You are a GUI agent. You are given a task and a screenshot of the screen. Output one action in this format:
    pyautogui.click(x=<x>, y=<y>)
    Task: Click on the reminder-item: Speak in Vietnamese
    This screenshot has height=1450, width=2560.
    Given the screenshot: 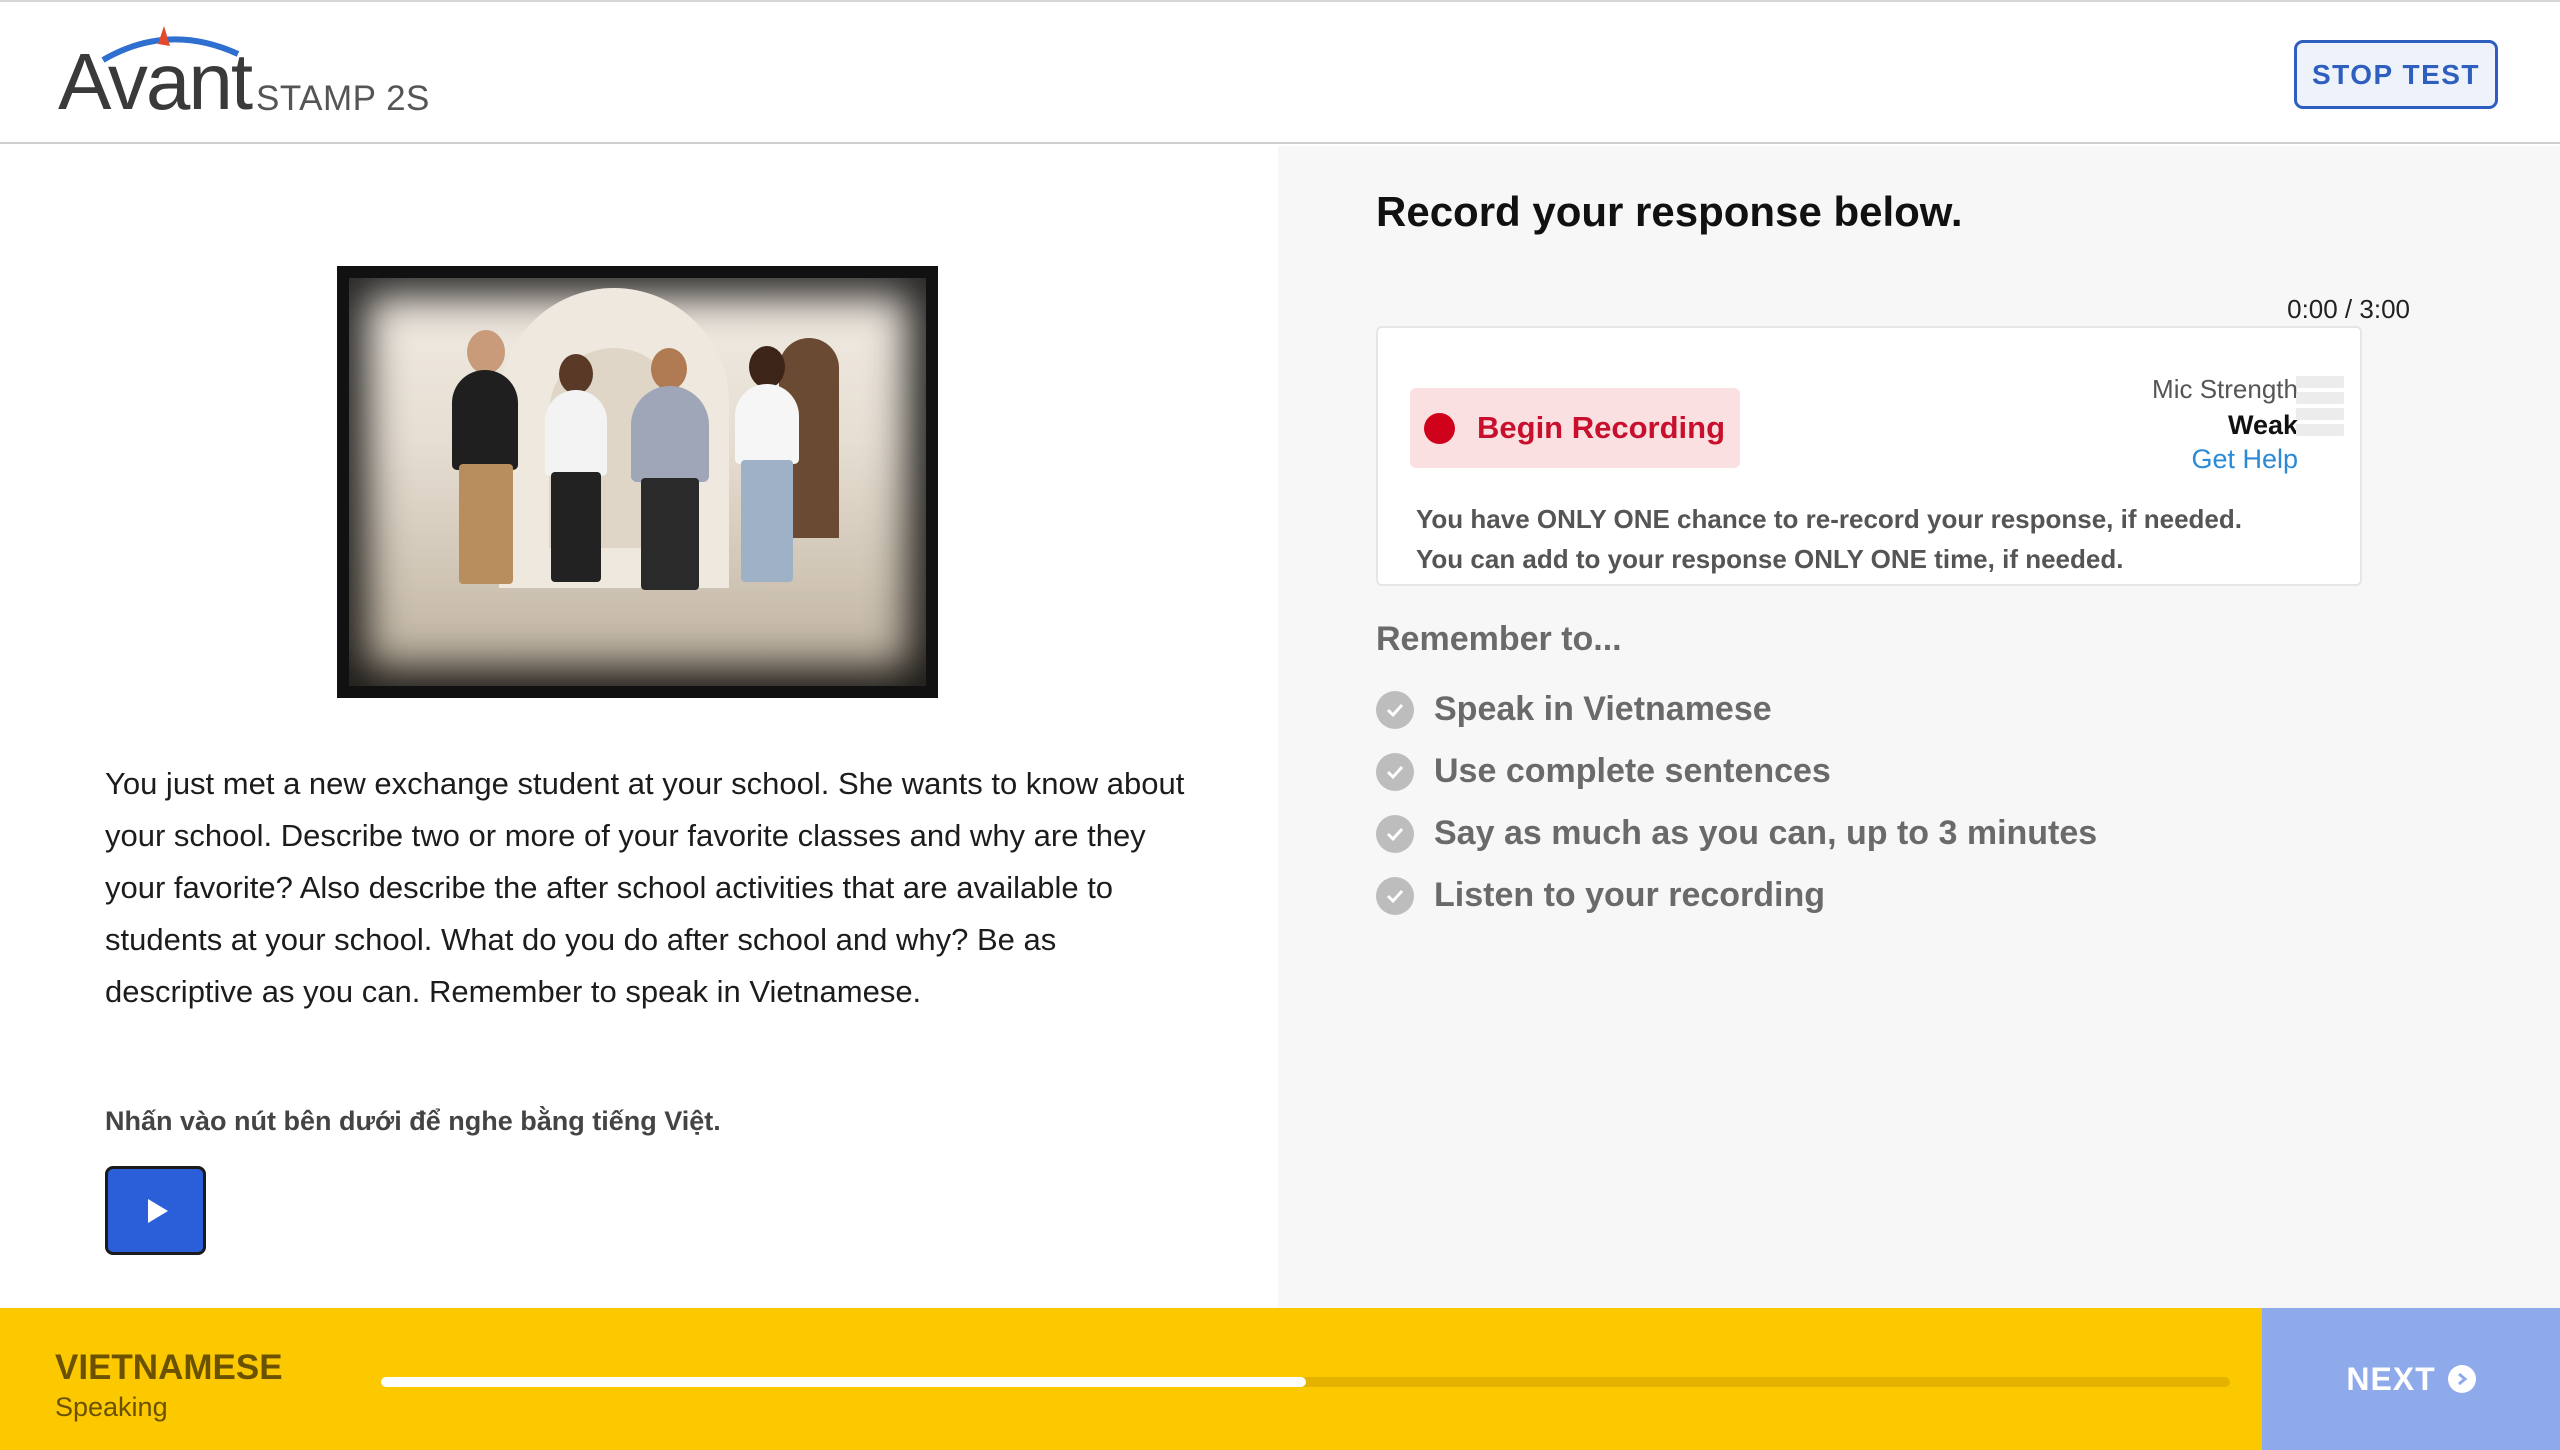 What is the action you would take?
    pyautogui.click(x=1574, y=709)
    